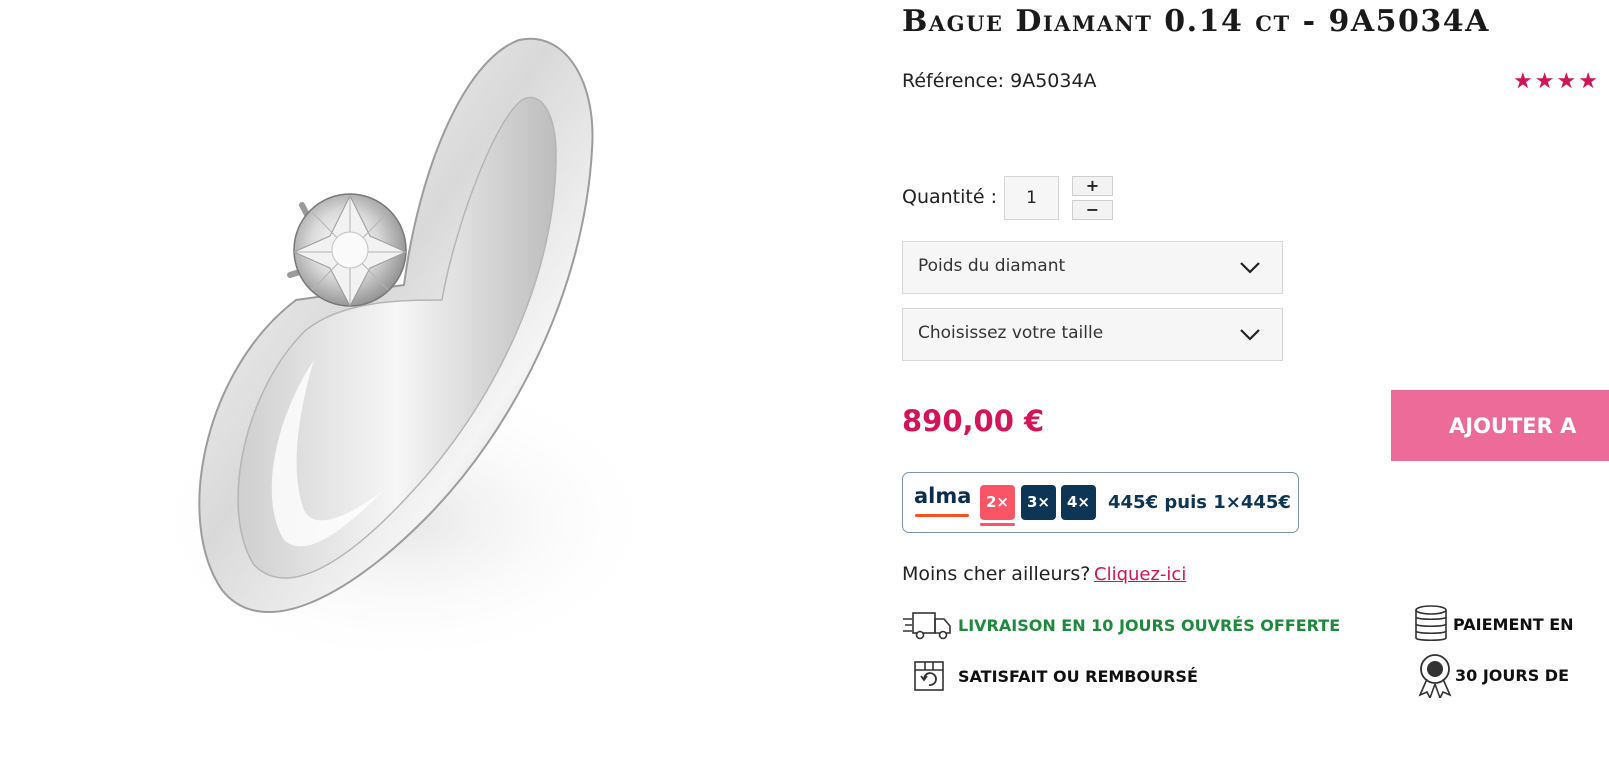 The width and height of the screenshot is (1609, 779). I want to click on product-title: Bague Diamant 0.14 ct - 9A5034A, so click(1196, 21).